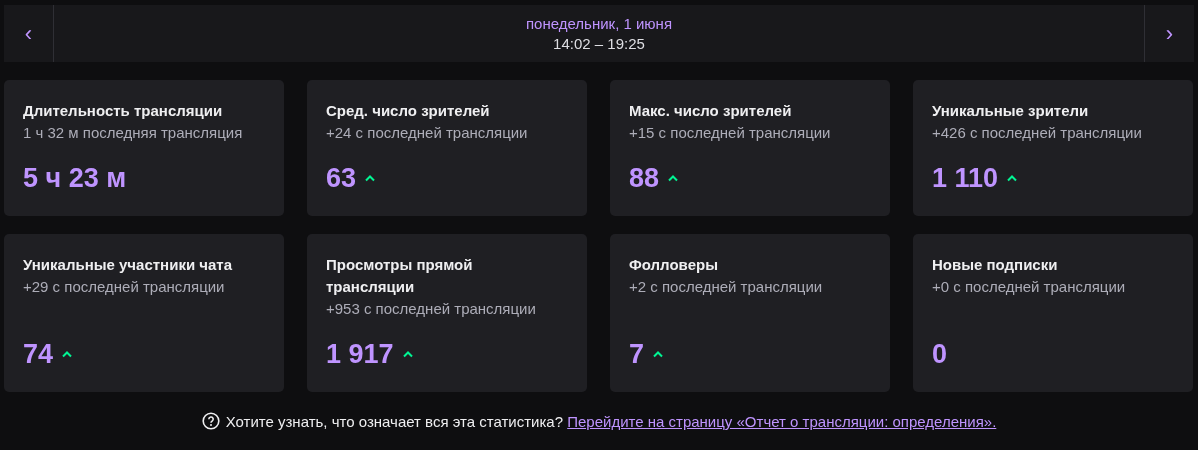 The width and height of the screenshot is (1198, 450). Describe the element at coordinates (599, 43) in the screenshot. I see `time-range: 14:02 – 19:25` at that location.